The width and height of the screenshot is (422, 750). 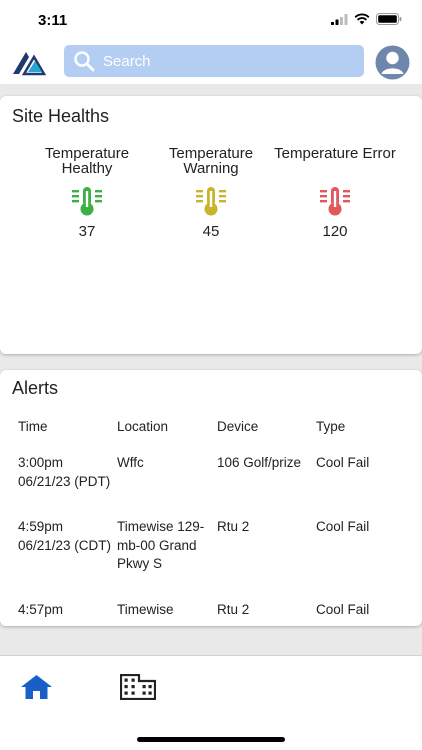 I want to click on column-header-time: Time, so click(x=33, y=426).